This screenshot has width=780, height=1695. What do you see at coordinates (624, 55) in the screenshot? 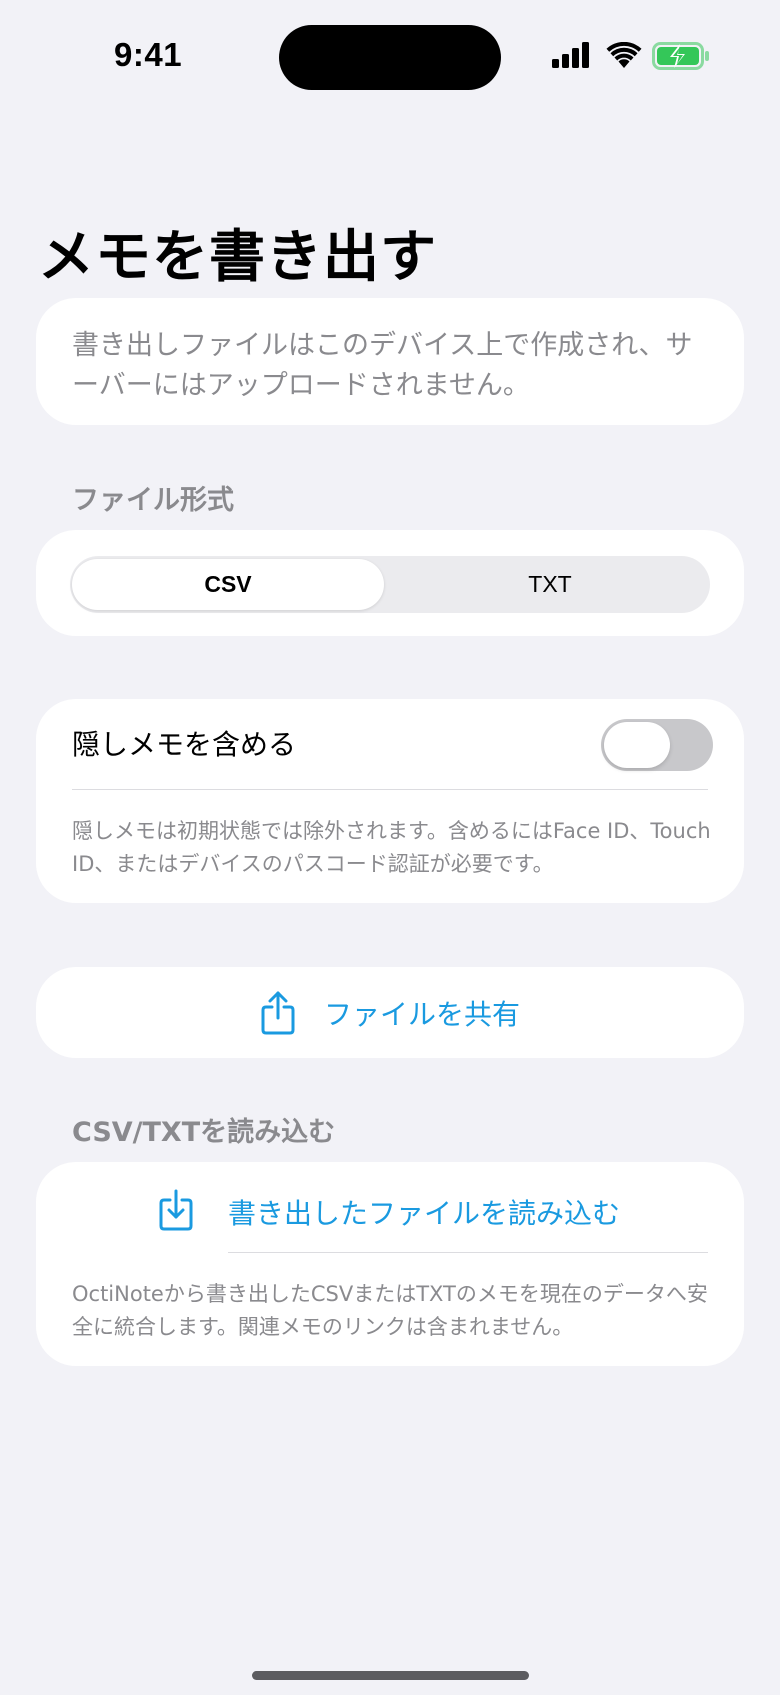
I see `wifi-icon` at bounding box center [624, 55].